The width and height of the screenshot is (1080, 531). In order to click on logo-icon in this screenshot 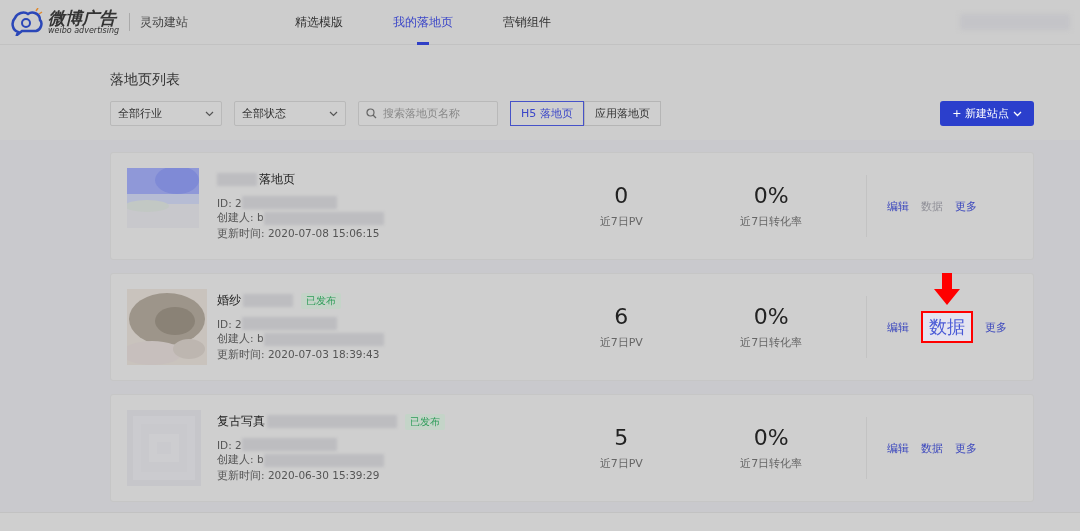, I will do `click(27, 22)`.